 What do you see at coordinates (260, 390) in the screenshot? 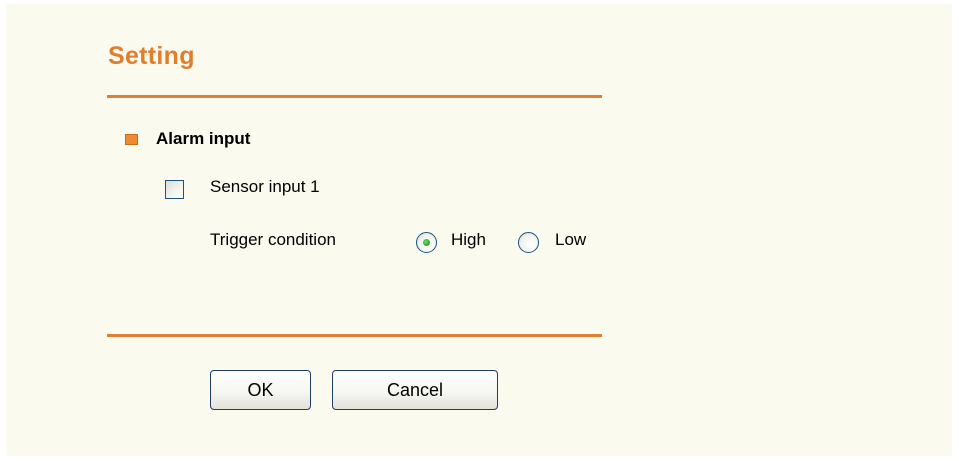
I see `ok-button: OK` at bounding box center [260, 390].